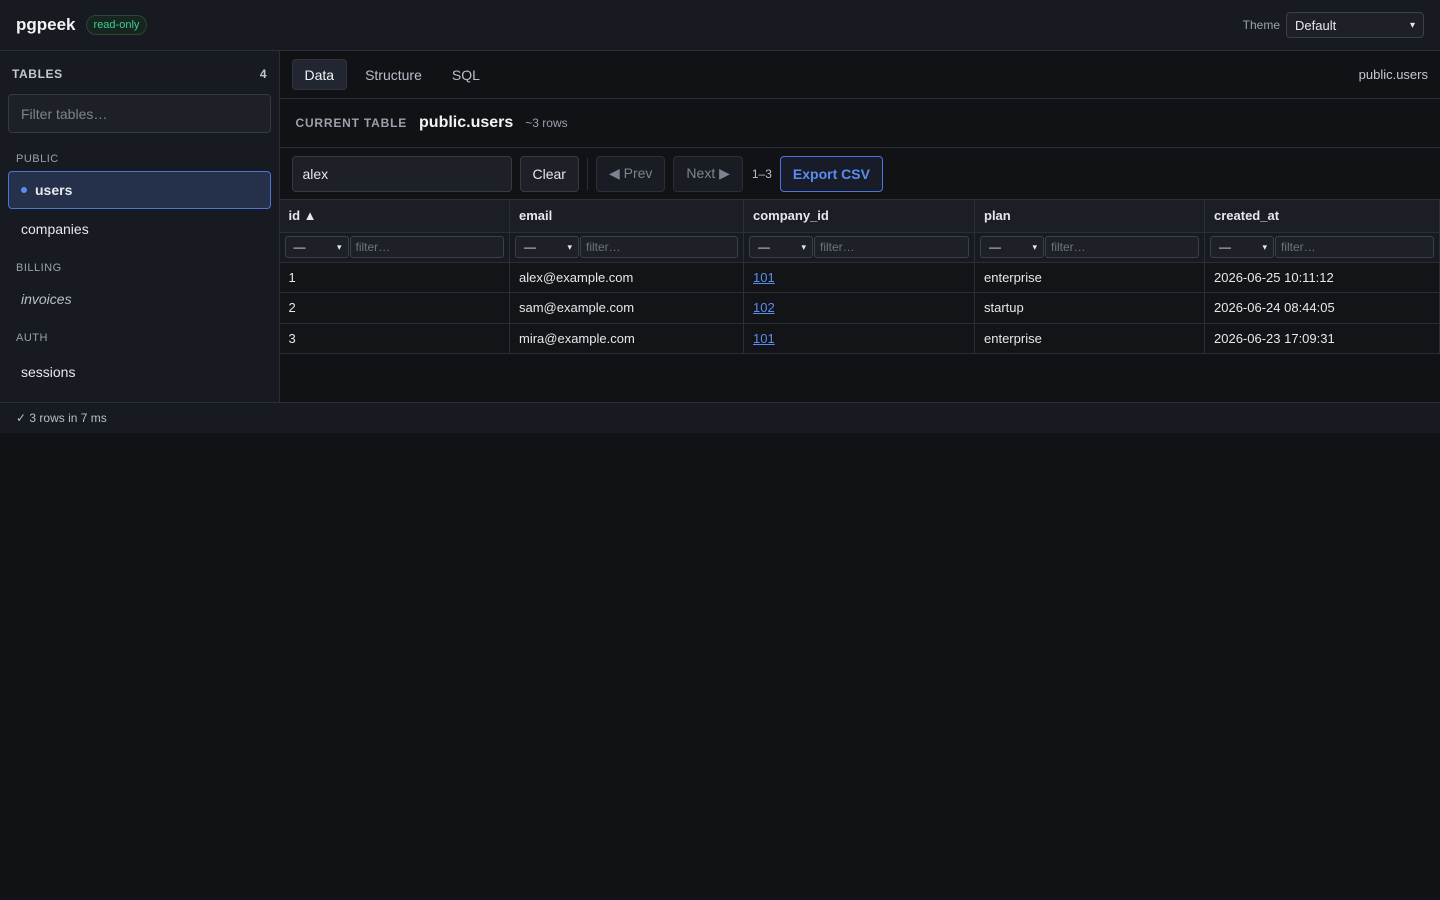 This screenshot has width=1440, height=900. I want to click on cell-id: 1, so click(394, 277).